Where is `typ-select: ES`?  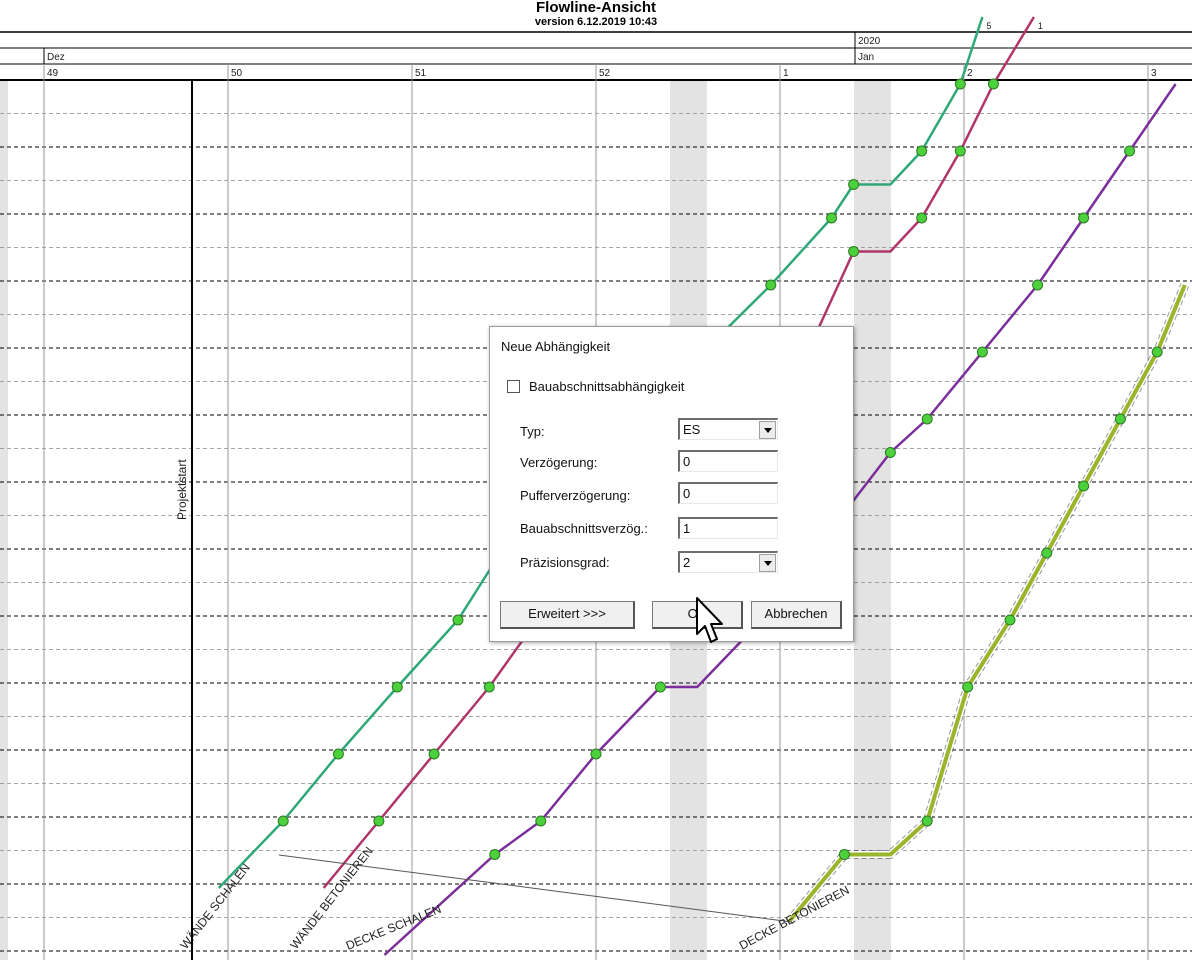
typ-select: ES is located at coordinates (728, 429).